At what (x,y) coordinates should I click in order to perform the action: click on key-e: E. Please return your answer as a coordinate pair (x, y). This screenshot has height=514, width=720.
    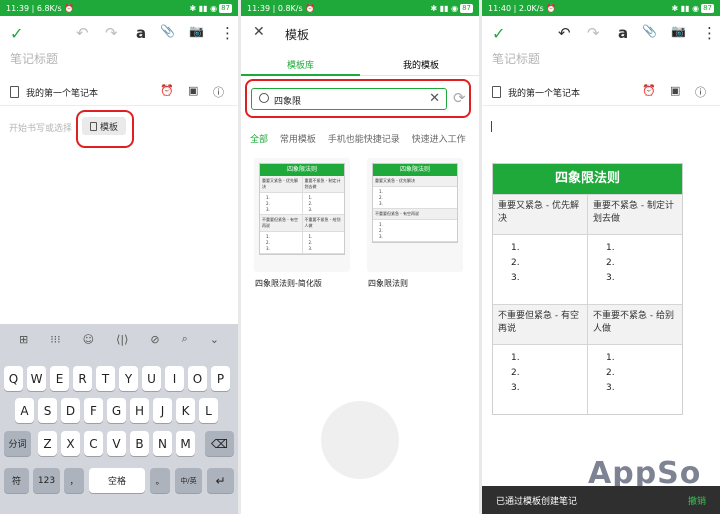
    Looking at the image, I should click on (59, 378).